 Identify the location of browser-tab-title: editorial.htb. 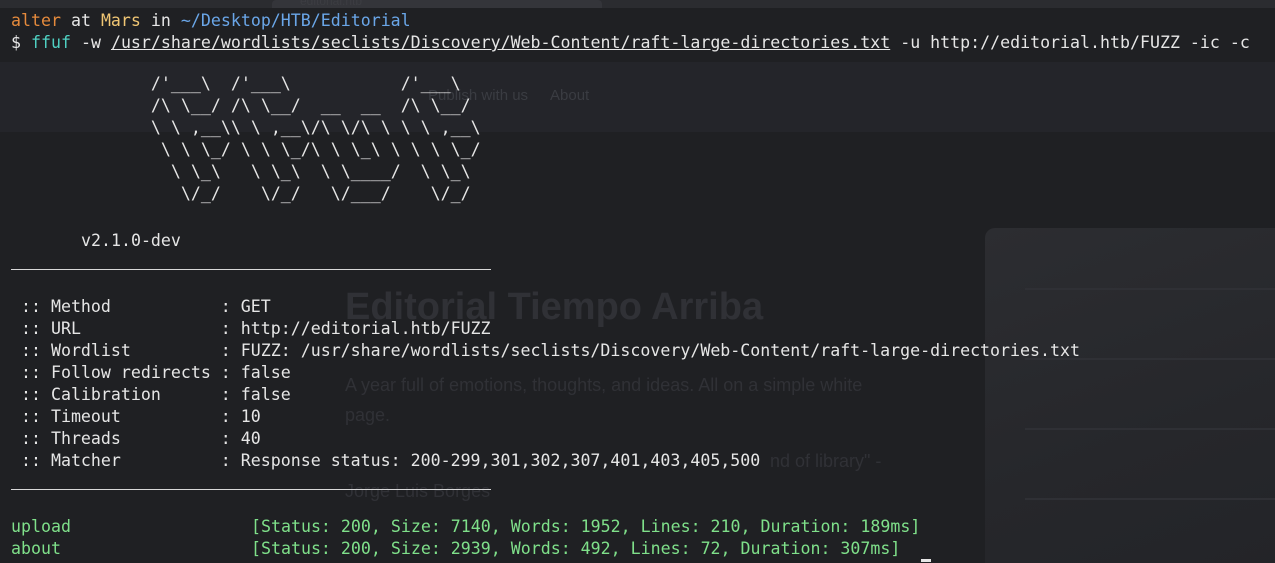
(331, 4).